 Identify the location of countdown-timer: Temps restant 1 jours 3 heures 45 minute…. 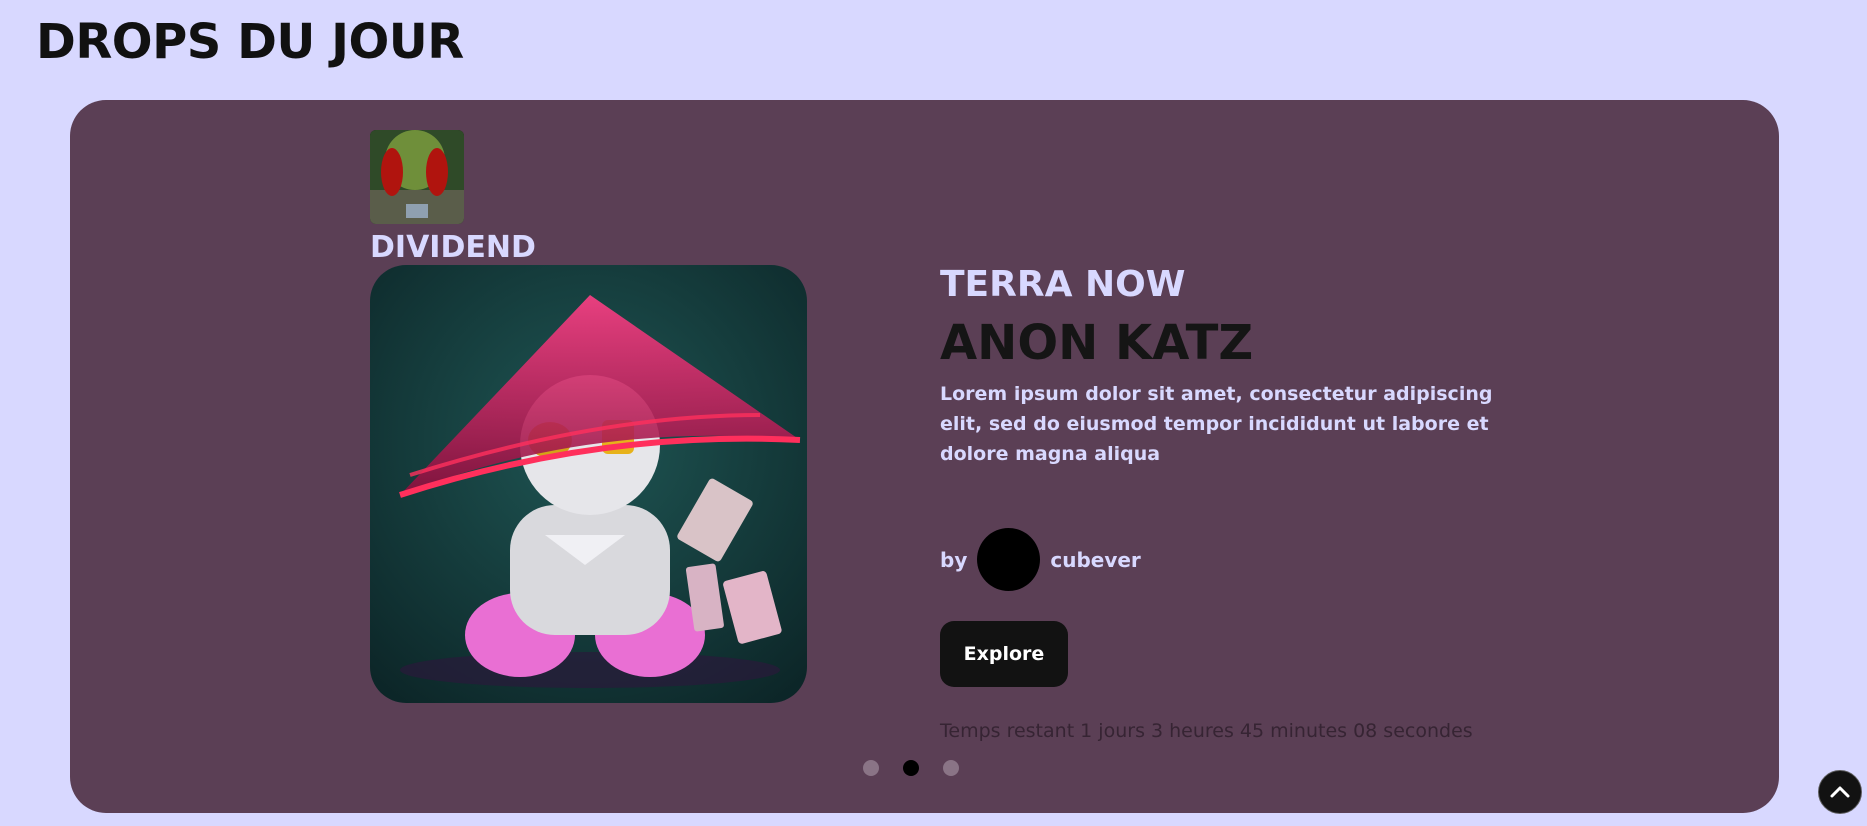
(1206, 731).